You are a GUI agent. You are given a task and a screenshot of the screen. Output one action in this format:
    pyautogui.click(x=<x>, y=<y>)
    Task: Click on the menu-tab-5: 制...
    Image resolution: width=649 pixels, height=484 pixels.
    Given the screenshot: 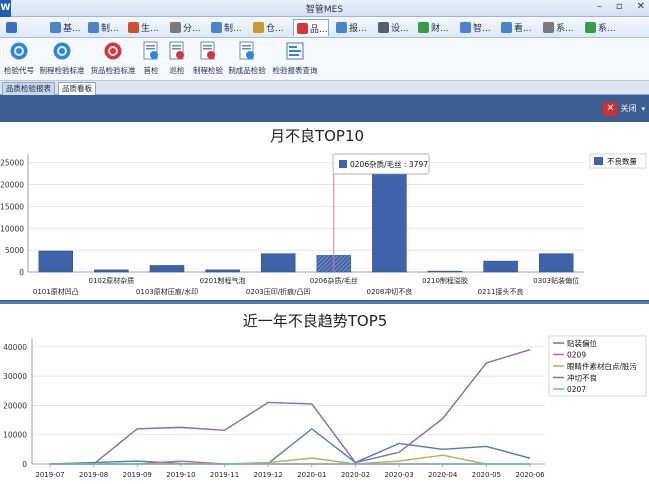 What is the action you would take?
    pyautogui.click(x=227, y=27)
    